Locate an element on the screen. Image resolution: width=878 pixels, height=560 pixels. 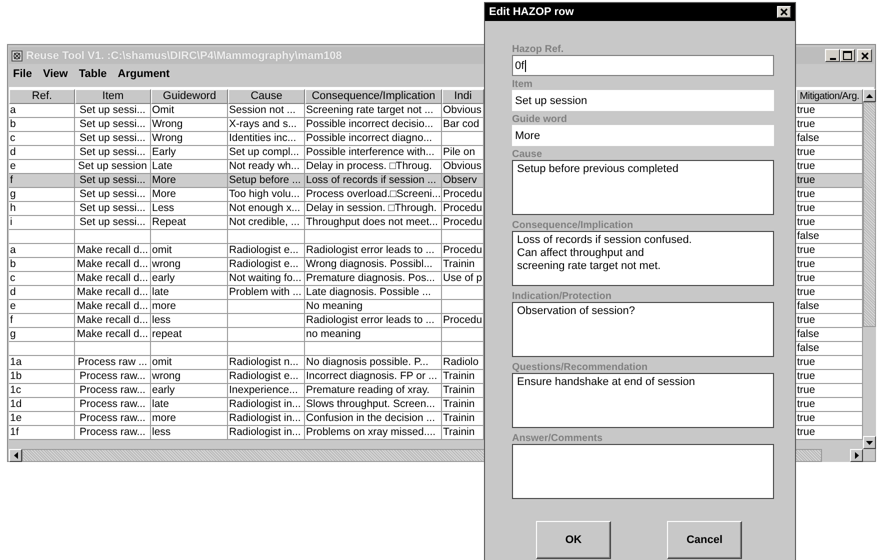
maximize-button is located at coordinates (847, 55).